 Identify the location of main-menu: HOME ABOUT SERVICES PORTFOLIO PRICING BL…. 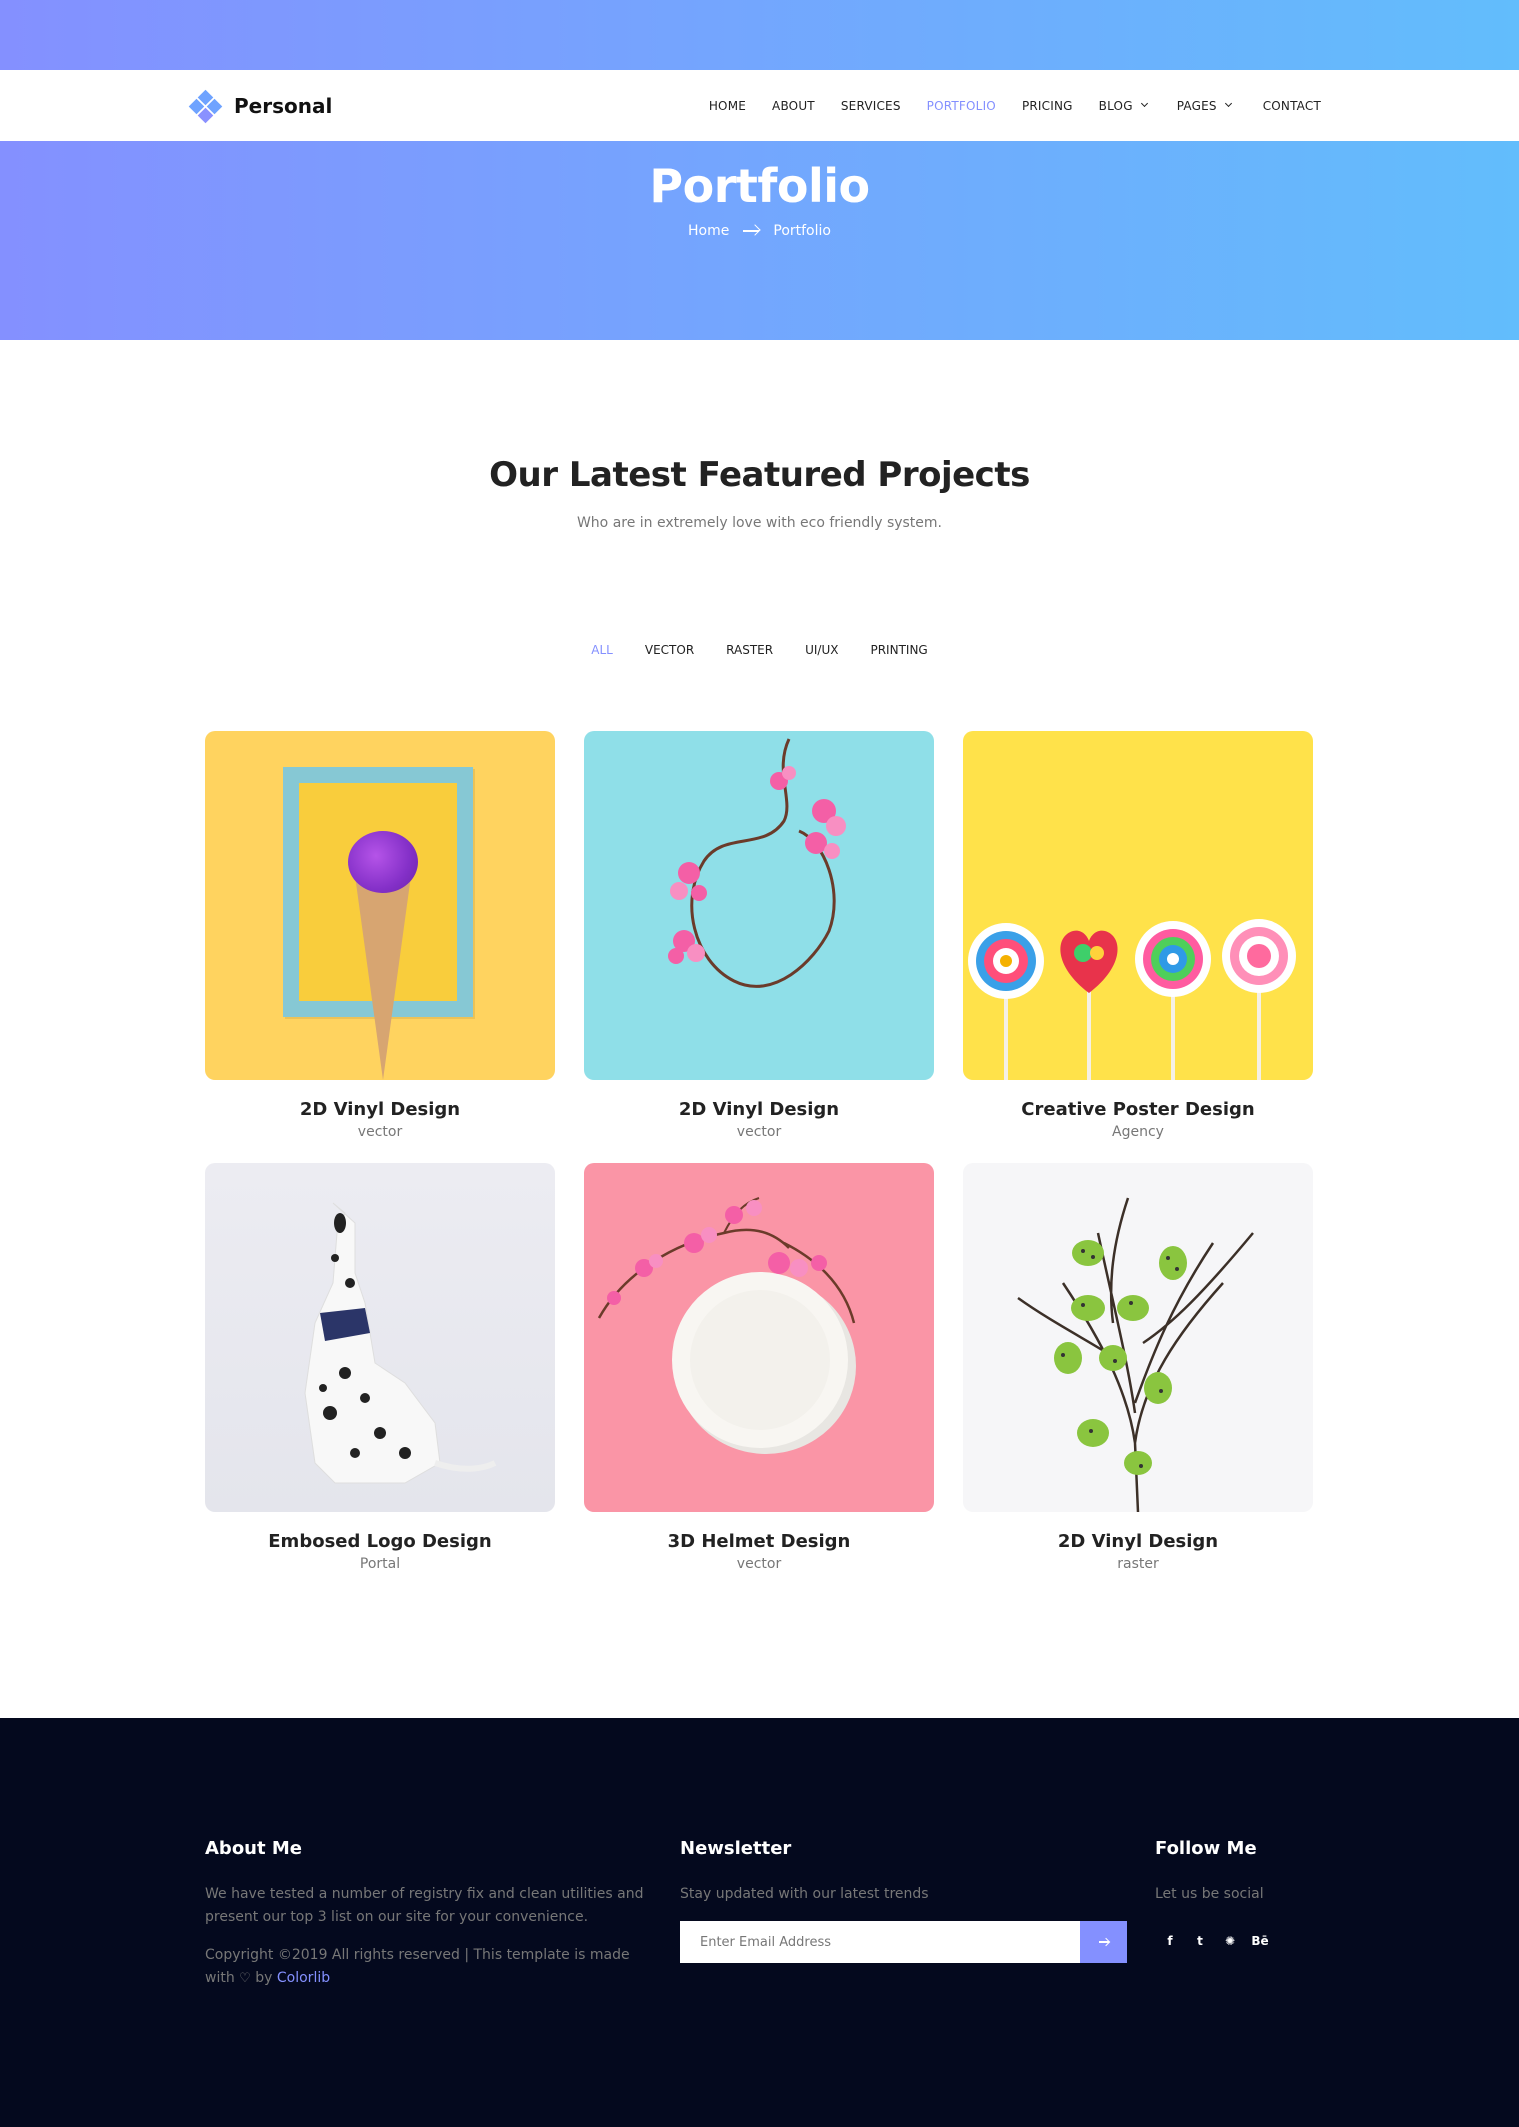
(1002, 105).